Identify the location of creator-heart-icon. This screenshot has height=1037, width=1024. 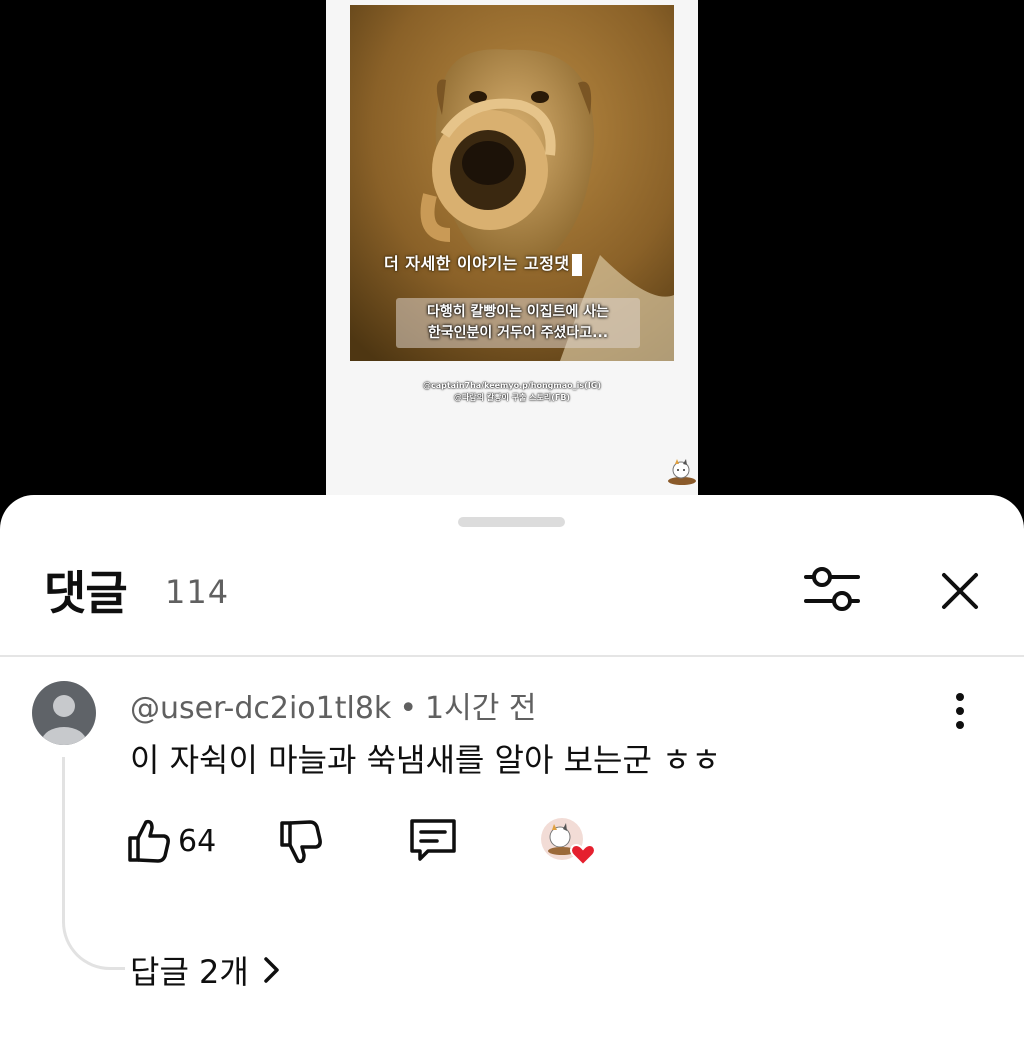
(568, 842).